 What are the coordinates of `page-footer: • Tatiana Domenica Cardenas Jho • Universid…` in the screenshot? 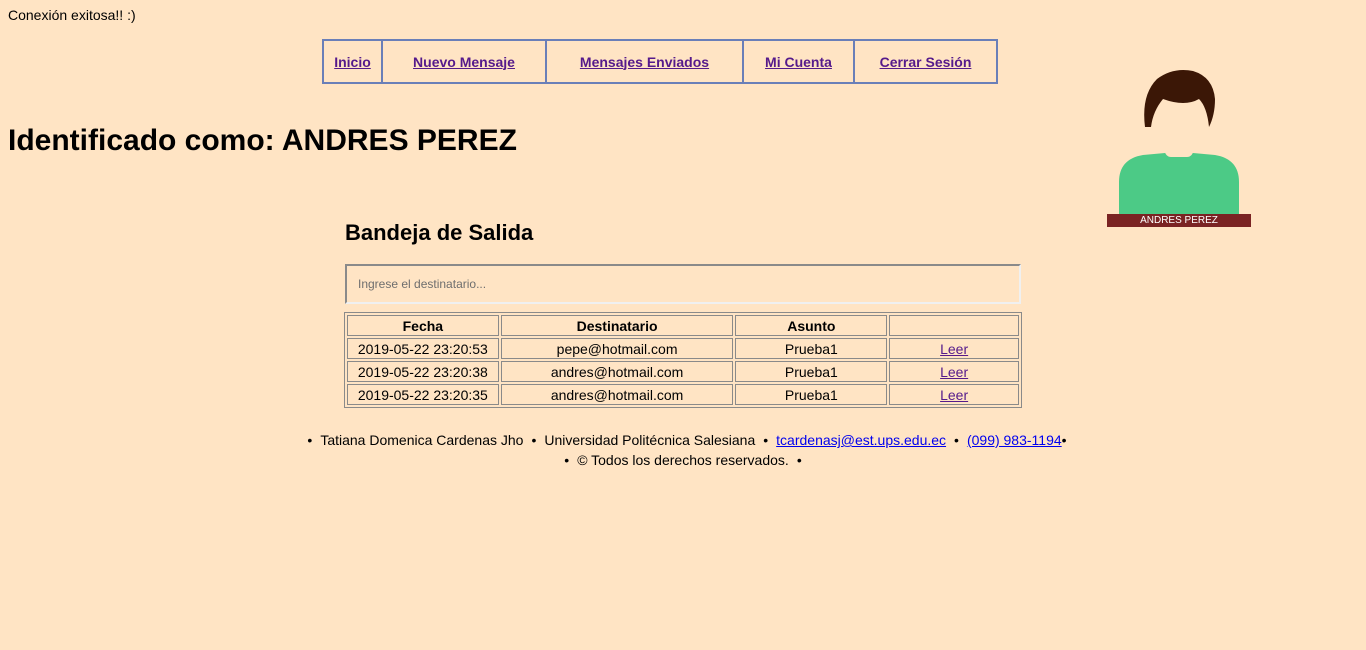 It's located at (683, 450).